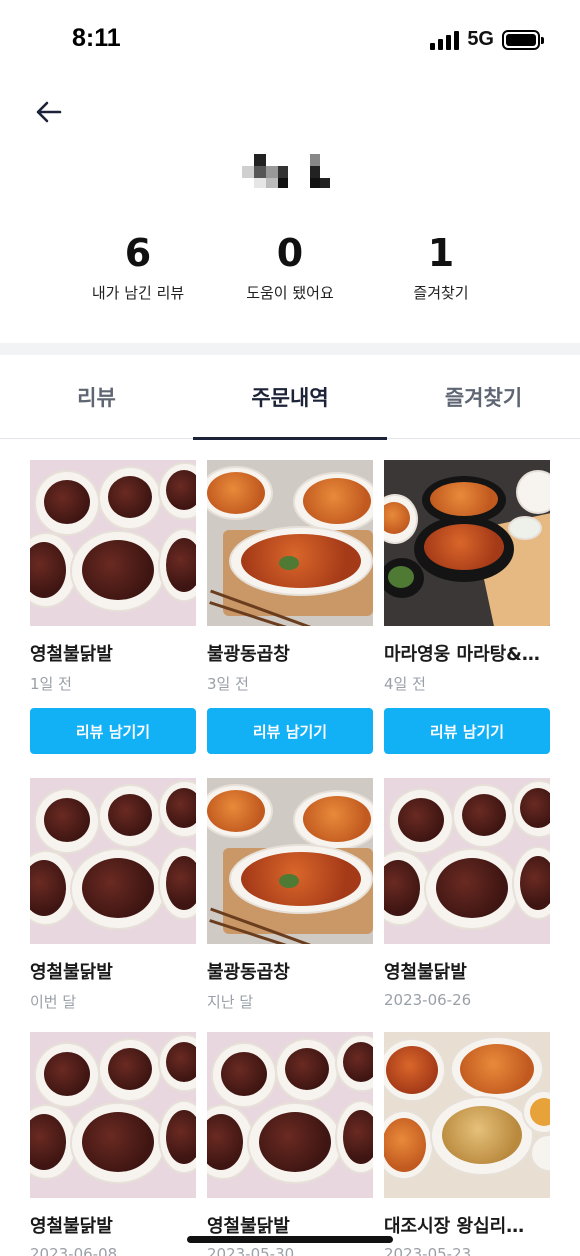 The height and width of the screenshot is (1256, 580). What do you see at coordinates (96, 397) in the screenshot?
I see `tab-reviews: 리뷰` at bounding box center [96, 397].